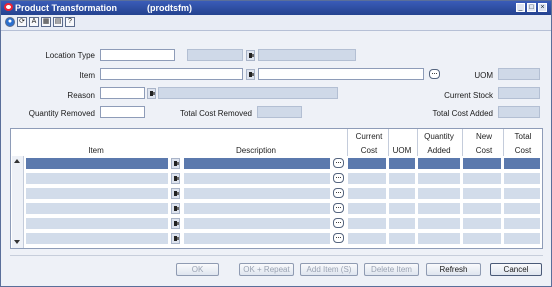  What do you see at coordinates (542, 7) in the screenshot?
I see `close-button: ×` at bounding box center [542, 7].